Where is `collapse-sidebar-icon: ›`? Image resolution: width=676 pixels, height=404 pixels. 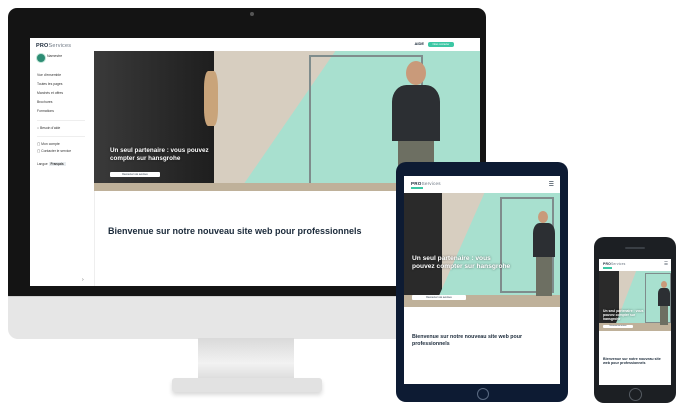 collapse-sidebar-icon: › is located at coordinates (83, 280).